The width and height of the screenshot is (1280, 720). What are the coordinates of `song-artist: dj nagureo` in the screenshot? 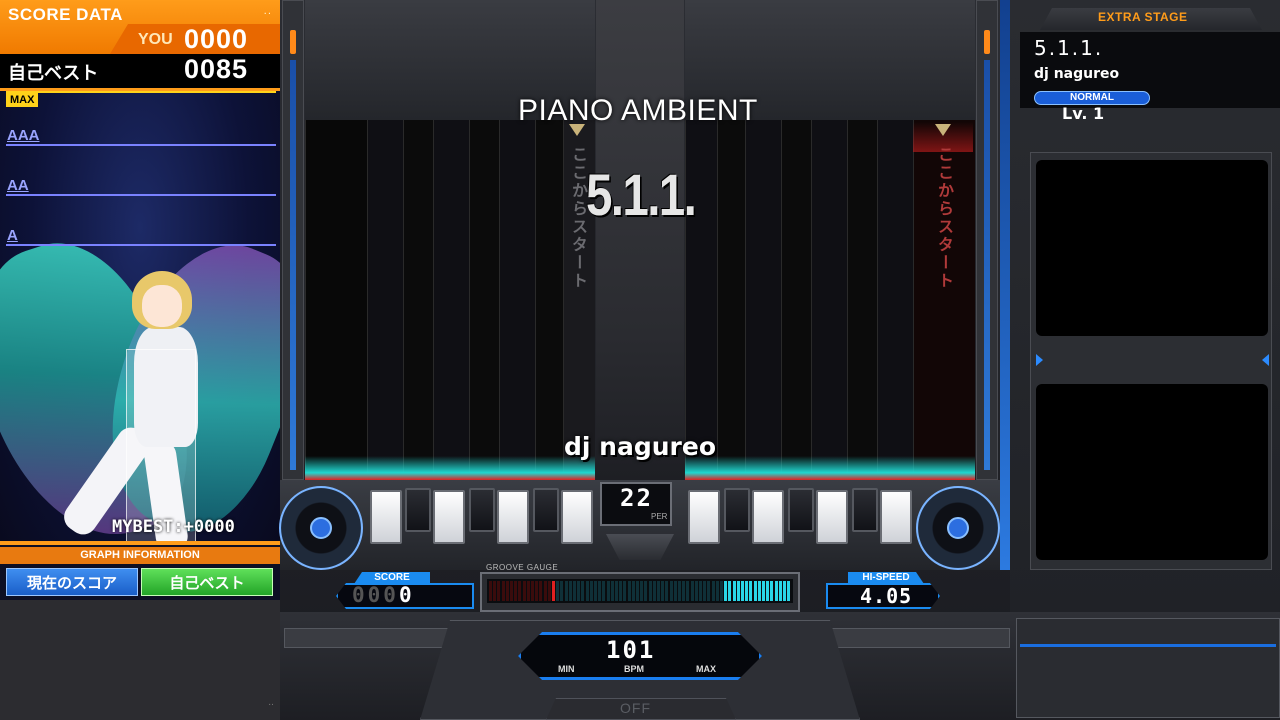 It's located at (640, 446).